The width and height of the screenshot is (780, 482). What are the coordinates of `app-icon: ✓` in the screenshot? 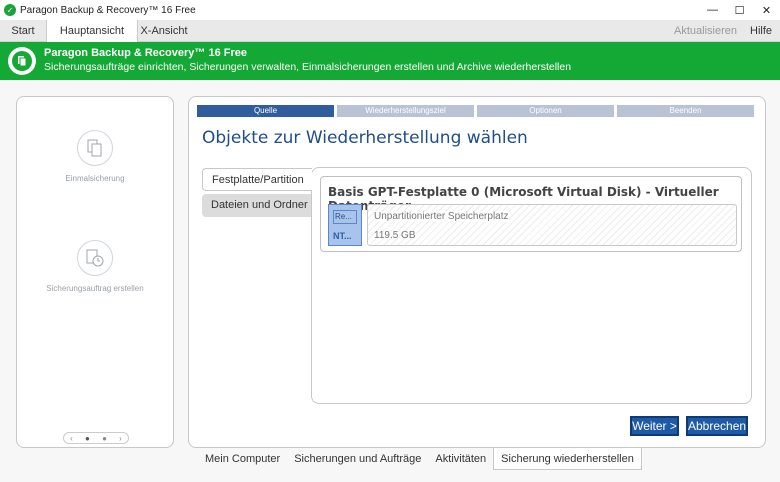 It's located at (10, 10).